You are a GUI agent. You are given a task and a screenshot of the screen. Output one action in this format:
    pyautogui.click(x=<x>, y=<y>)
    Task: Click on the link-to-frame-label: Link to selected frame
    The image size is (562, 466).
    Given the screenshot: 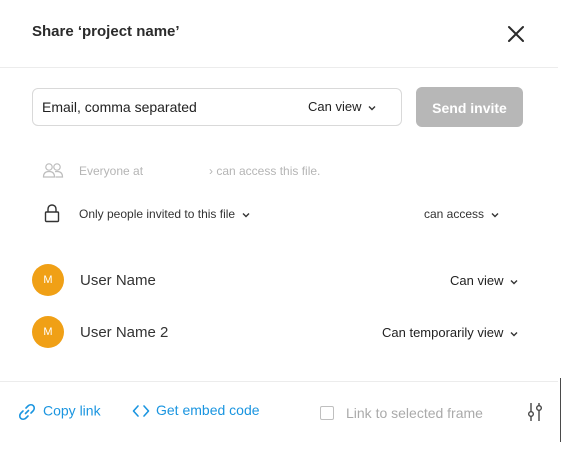 What is the action you would take?
    pyautogui.click(x=414, y=413)
    